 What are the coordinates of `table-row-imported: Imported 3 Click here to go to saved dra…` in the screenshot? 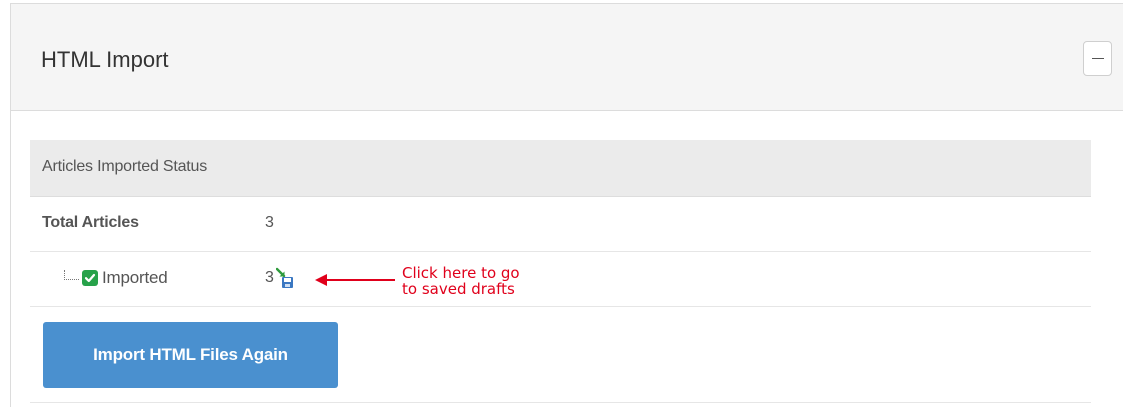 It's located at (560, 279).